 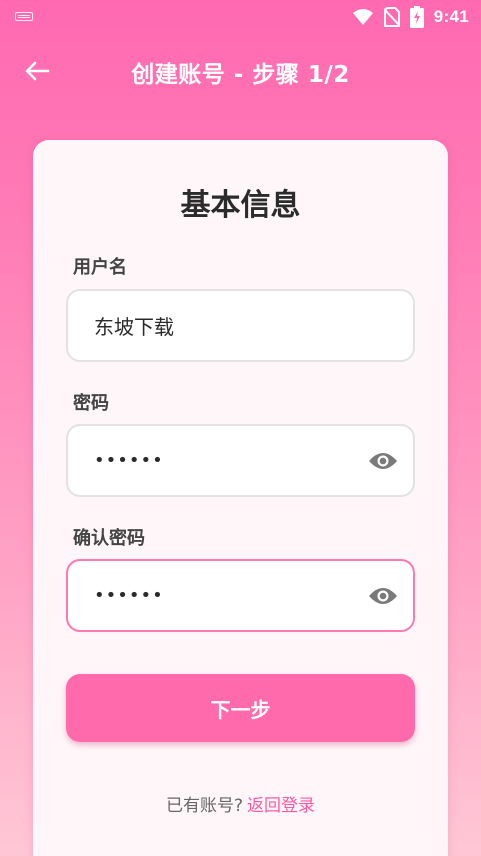 I want to click on password-label: 密码, so click(x=91, y=403).